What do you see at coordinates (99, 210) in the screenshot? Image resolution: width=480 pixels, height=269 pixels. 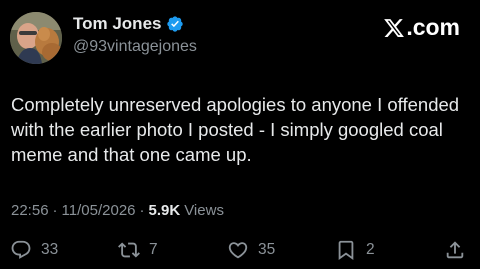 I see `tweet-date: 11/05/2026` at bounding box center [99, 210].